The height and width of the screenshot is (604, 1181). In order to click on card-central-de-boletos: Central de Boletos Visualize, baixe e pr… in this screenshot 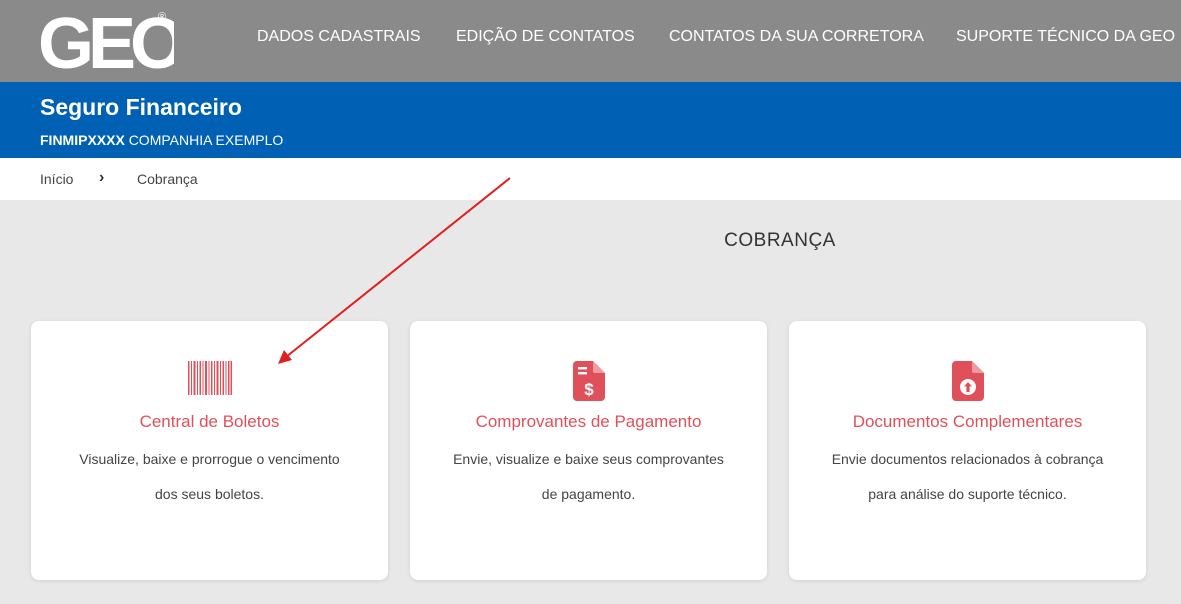, I will do `click(209, 450)`.